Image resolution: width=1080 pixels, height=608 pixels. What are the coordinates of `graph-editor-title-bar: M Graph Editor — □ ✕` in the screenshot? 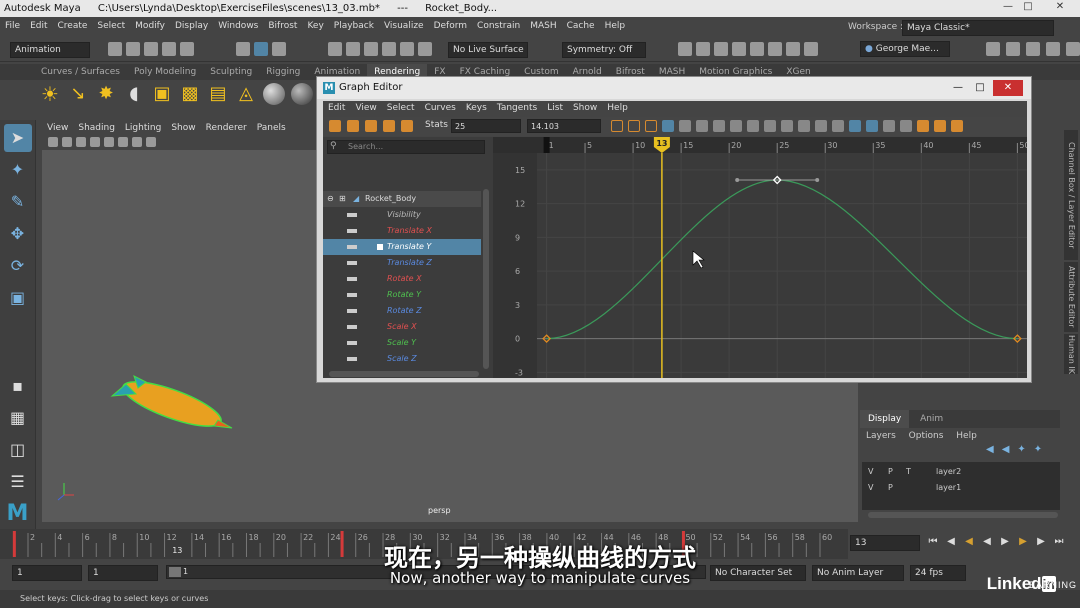 It's located at (674, 88).